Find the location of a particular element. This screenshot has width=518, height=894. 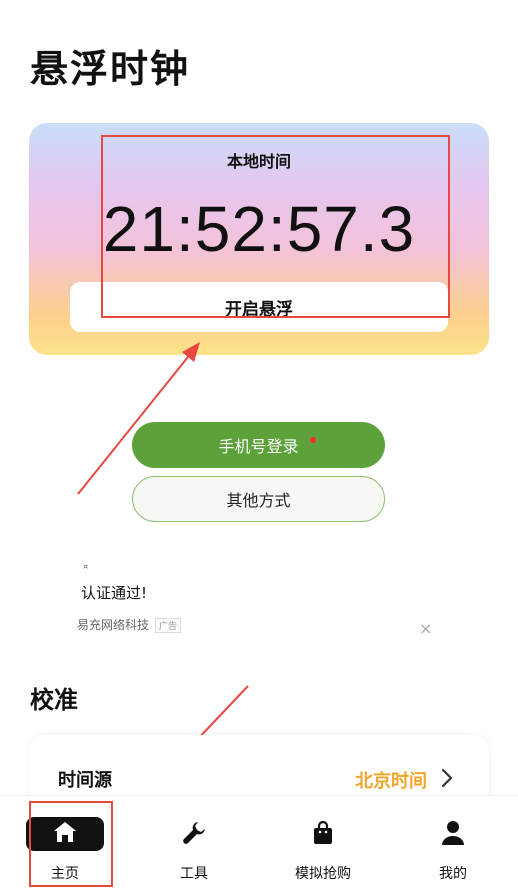

time-source-label: 时间源 is located at coordinates (85, 780).